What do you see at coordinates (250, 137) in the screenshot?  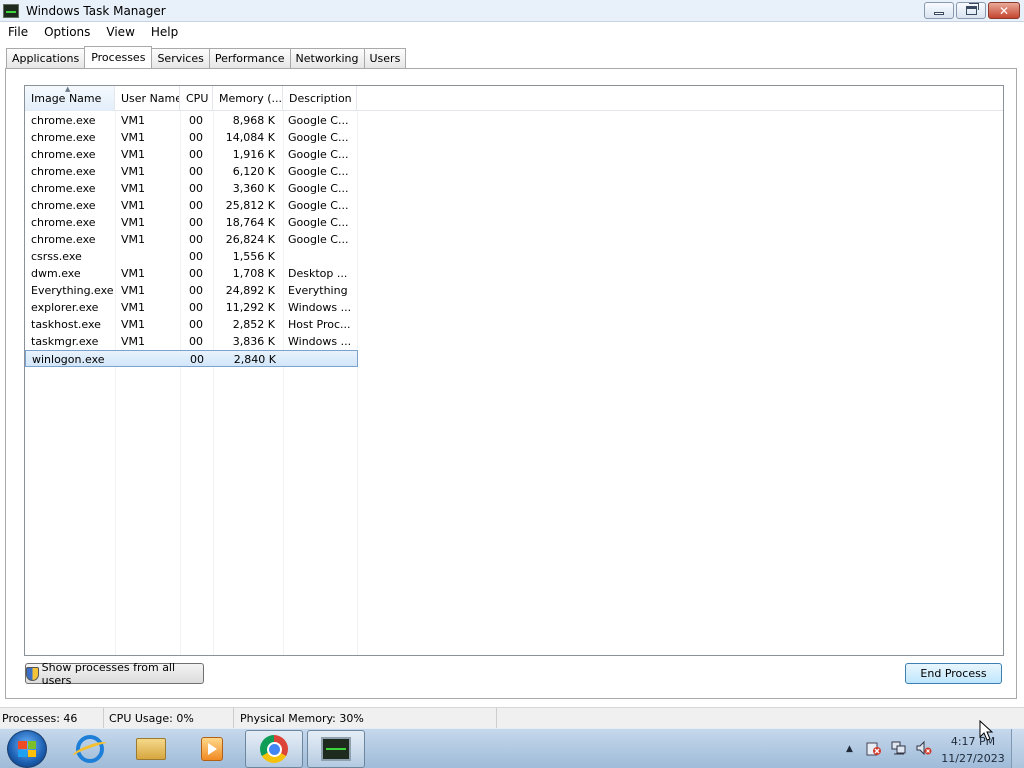 I see `process-memory-cell: 14,084 K` at bounding box center [250, 137].